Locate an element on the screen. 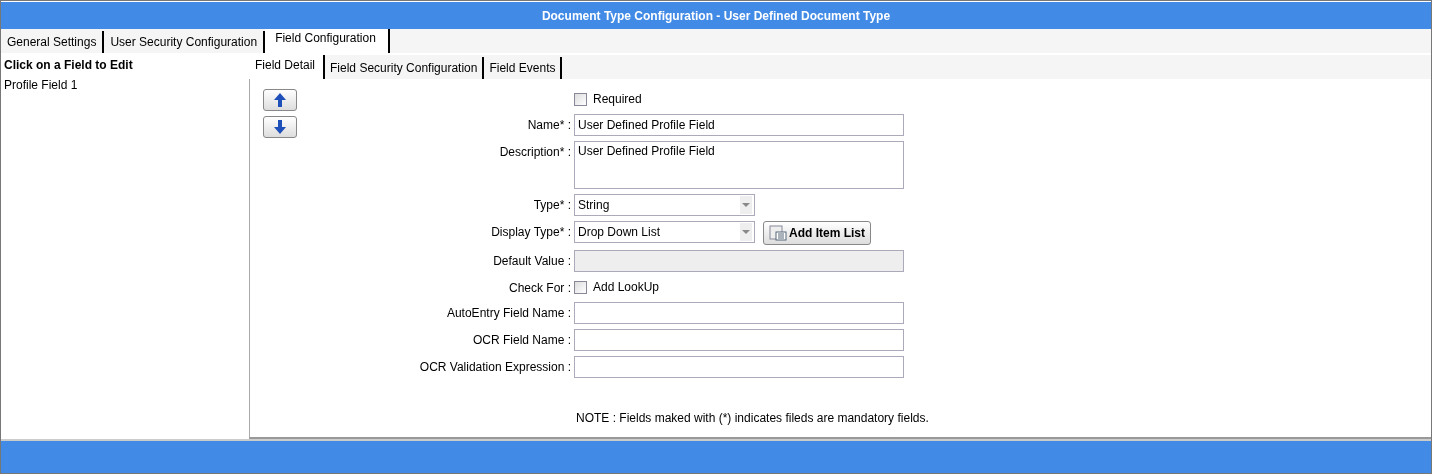 The height and width of the screenshot is (474, 1432). field-label: Display Type* : is located at coordinates (531, 232).